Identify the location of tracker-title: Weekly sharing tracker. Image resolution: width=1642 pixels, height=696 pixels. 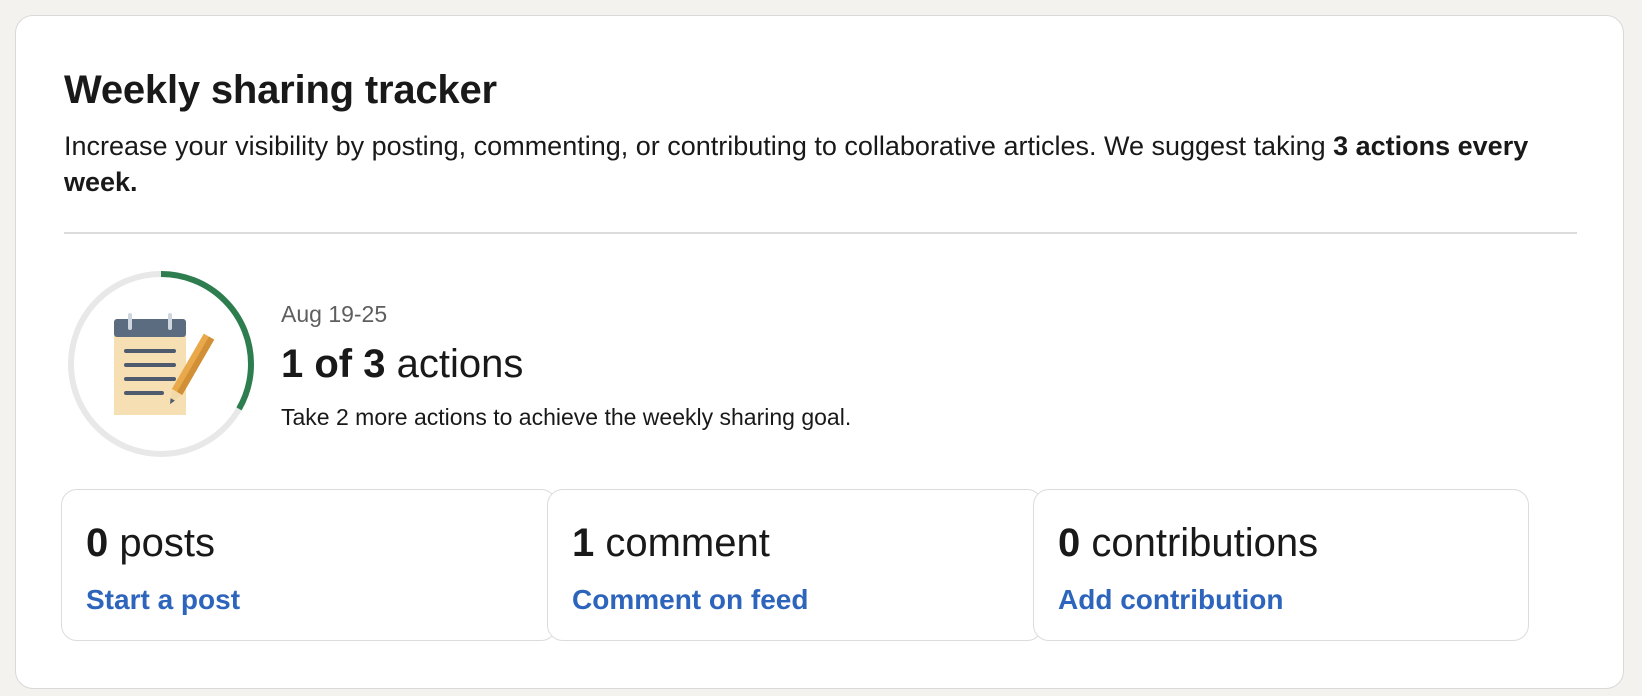
(280, 90).